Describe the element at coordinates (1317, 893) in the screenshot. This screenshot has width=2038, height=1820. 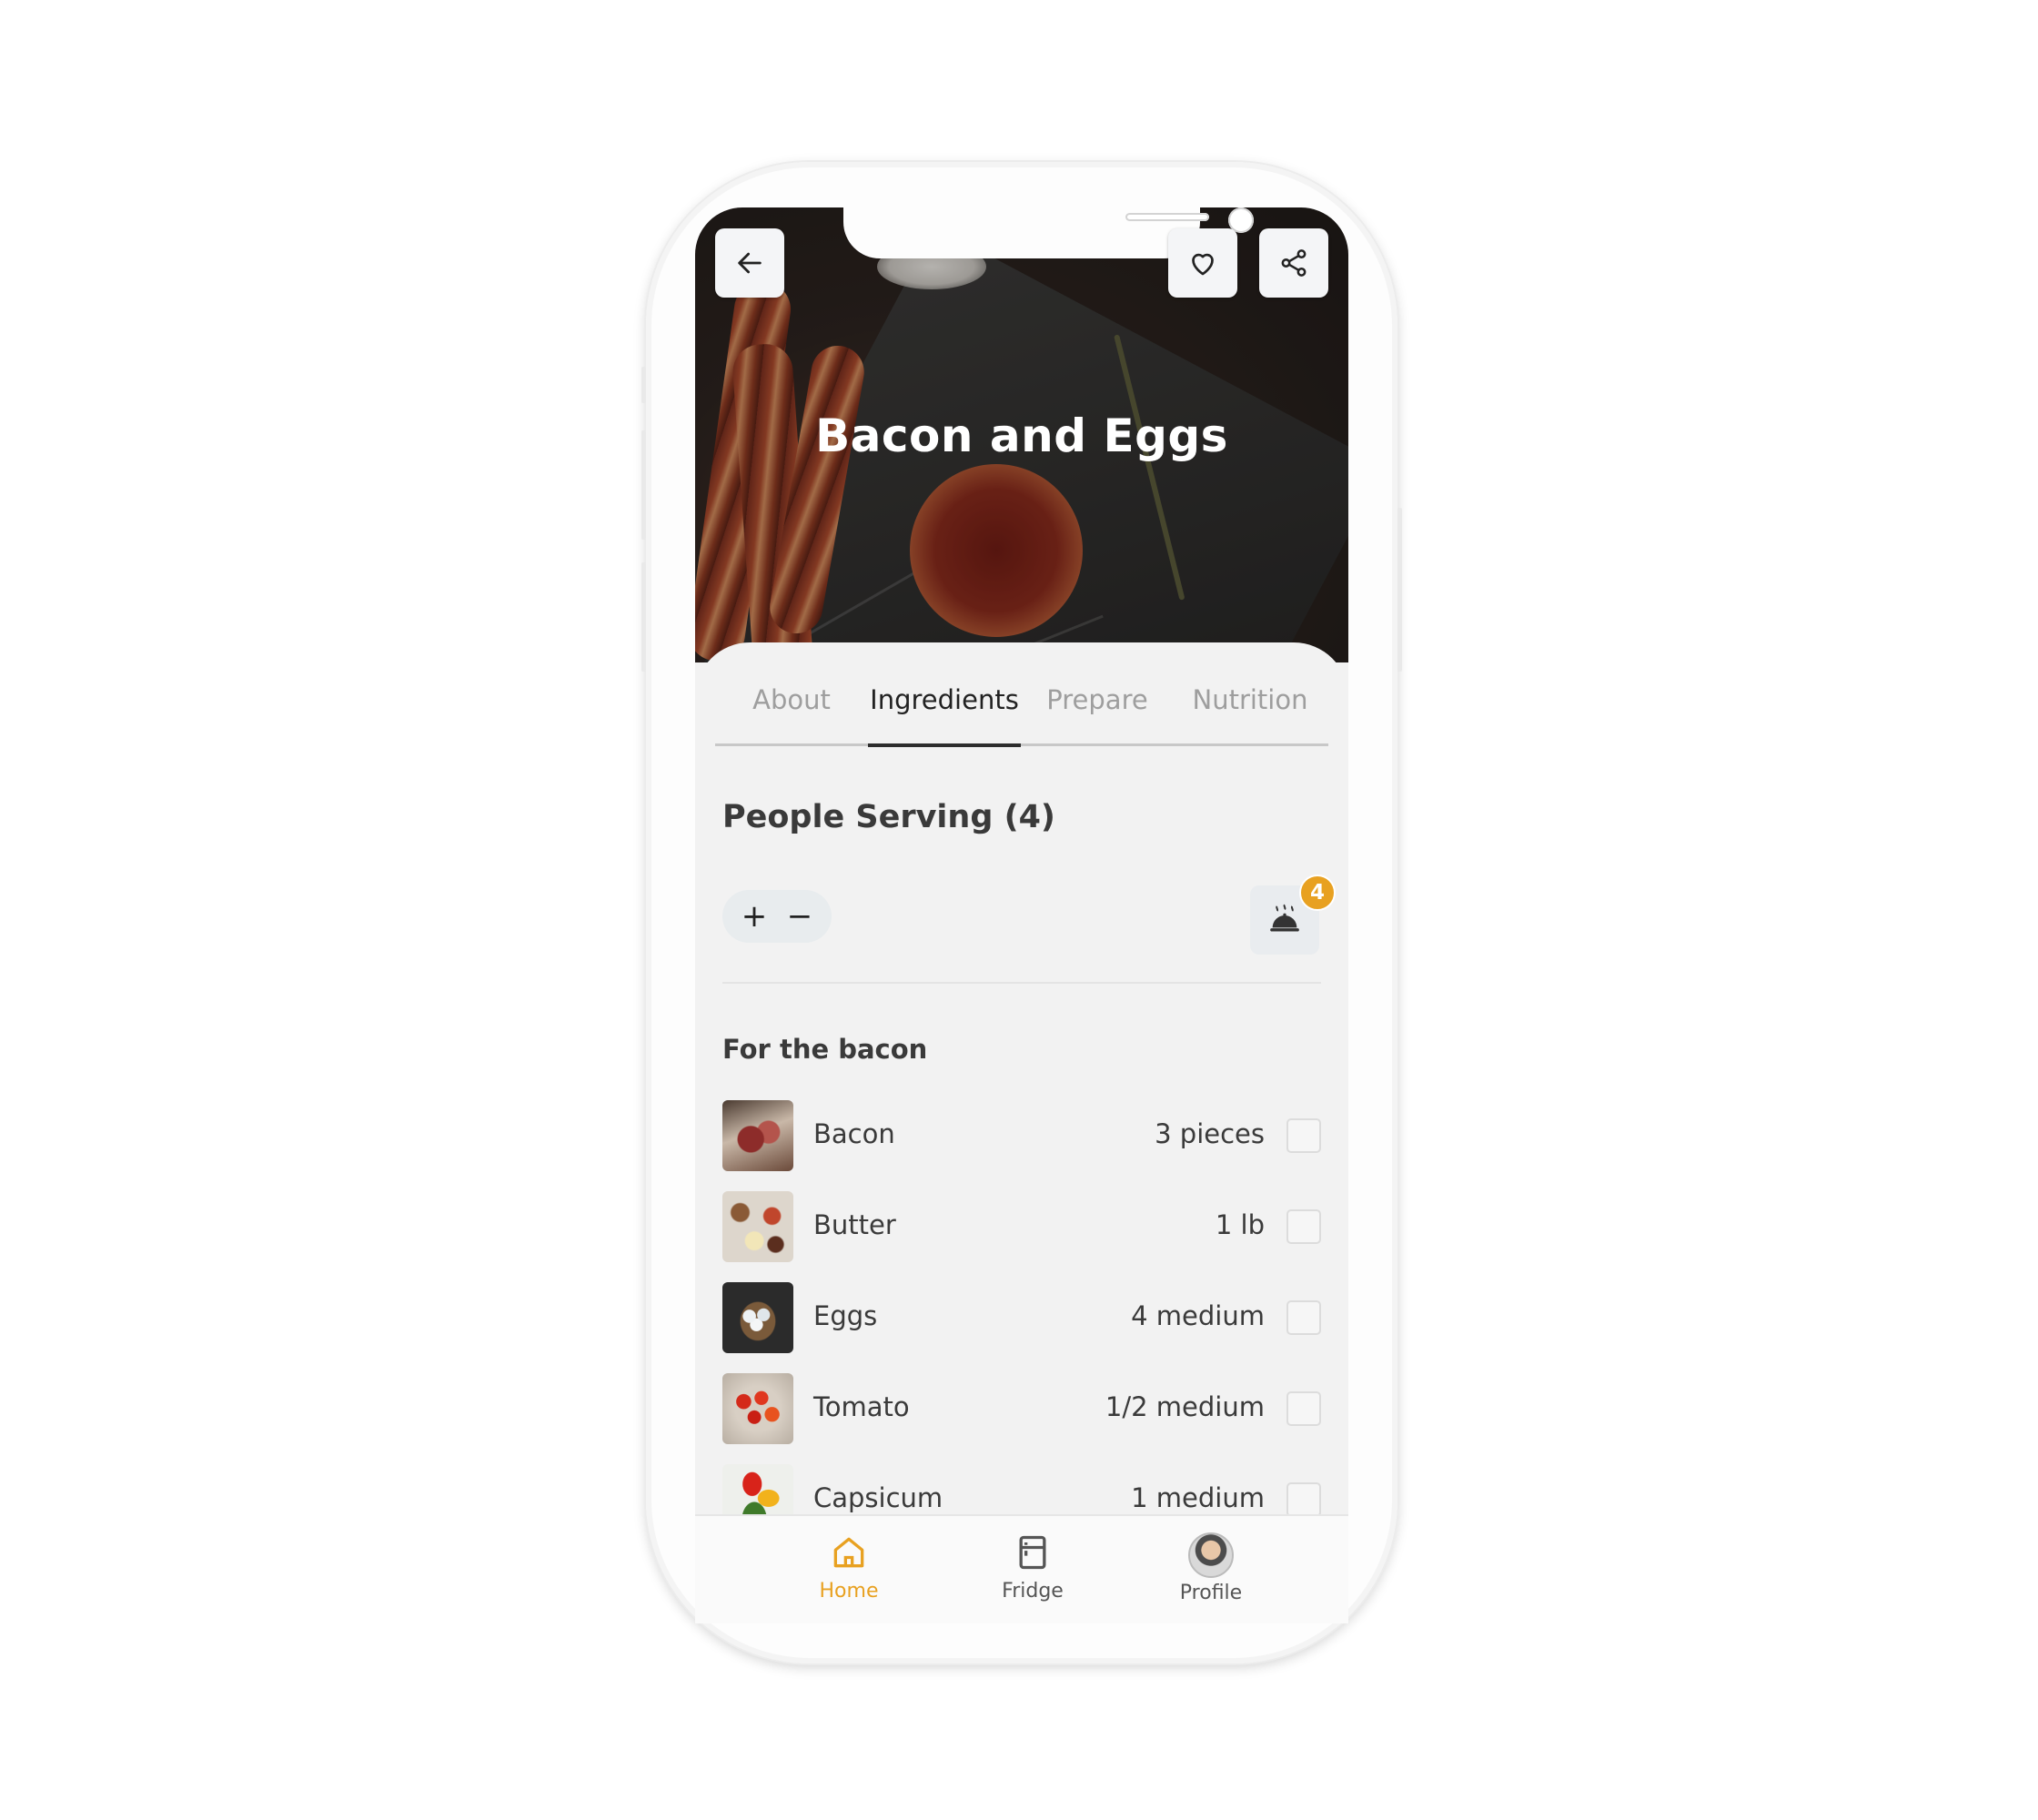
I see `serving-count-badge: 4` at that location.